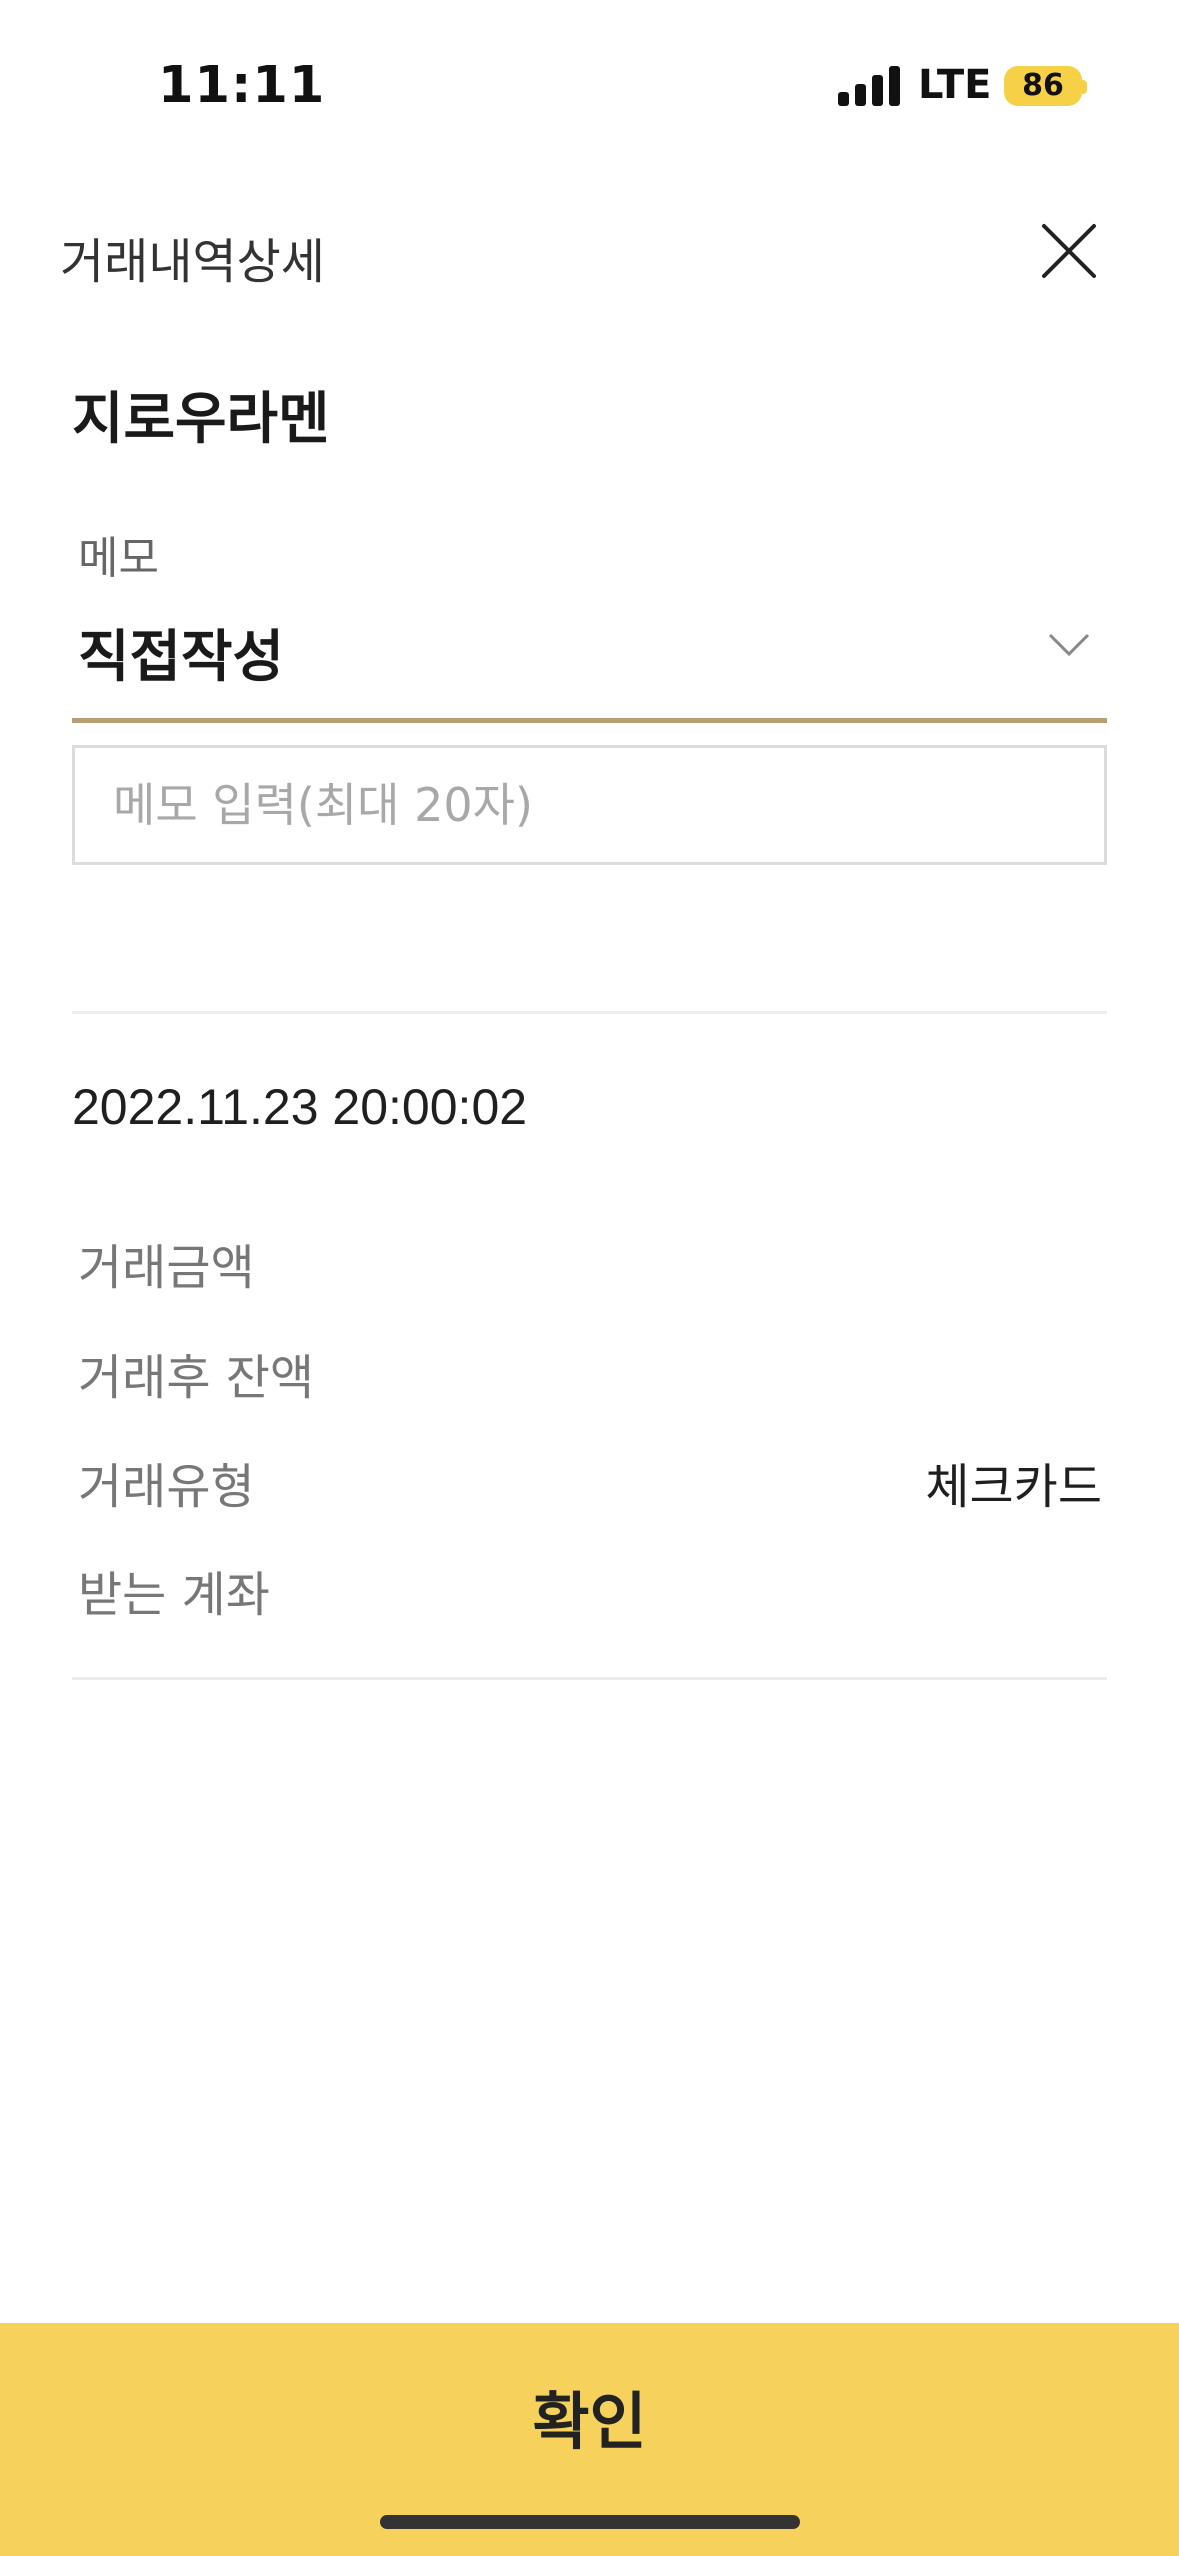 Image resolution: width=1179 pixels, height=2556 pixels. What do you see at coordinates (1069, 645) in the screenshot?
I see `chevron-down-icon` at bounding box center [1069, 645].